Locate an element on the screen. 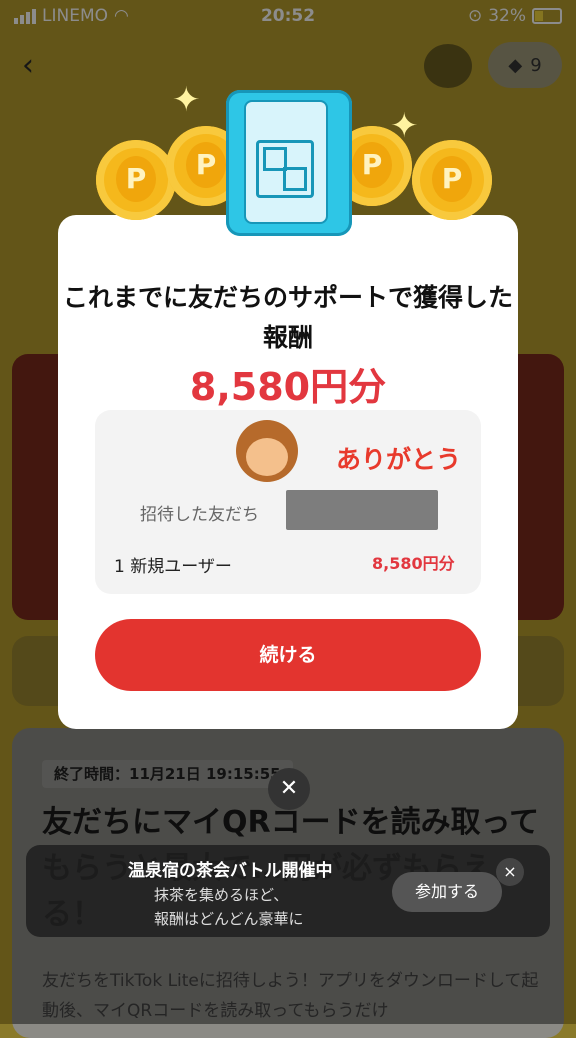 The width and height of the screenshot is (576, 1038). modal-title: これまでに友だちのサポートで獲得した報酬 is located at coordinates (287, 317).